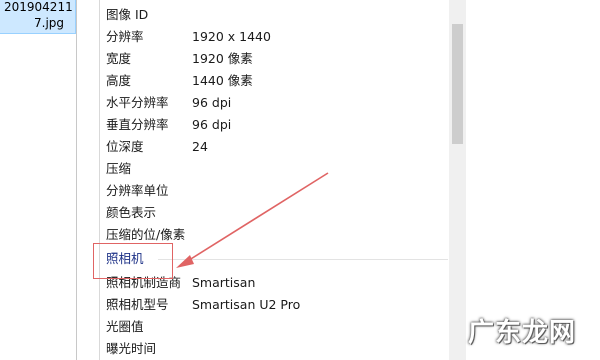  What do you see at coordinates (137, 124) in the screenshot?
I see `property-name: 垂直分辨率` at bounding box center [137, 124].